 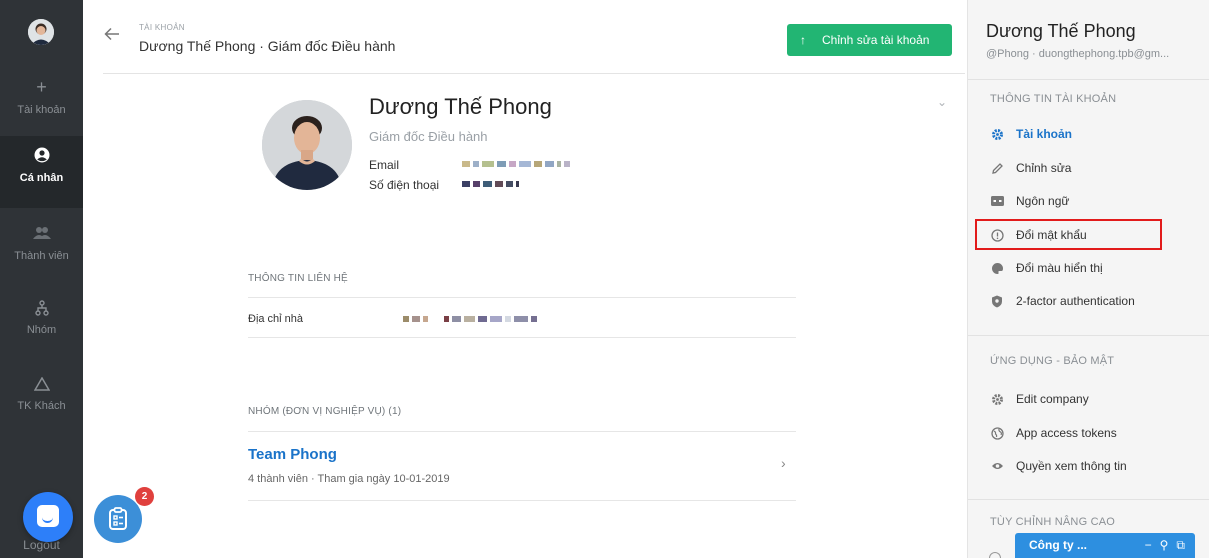 I want to click on menu-item-label: Đổi màu hiển thị, so click(x=1059, y=268).